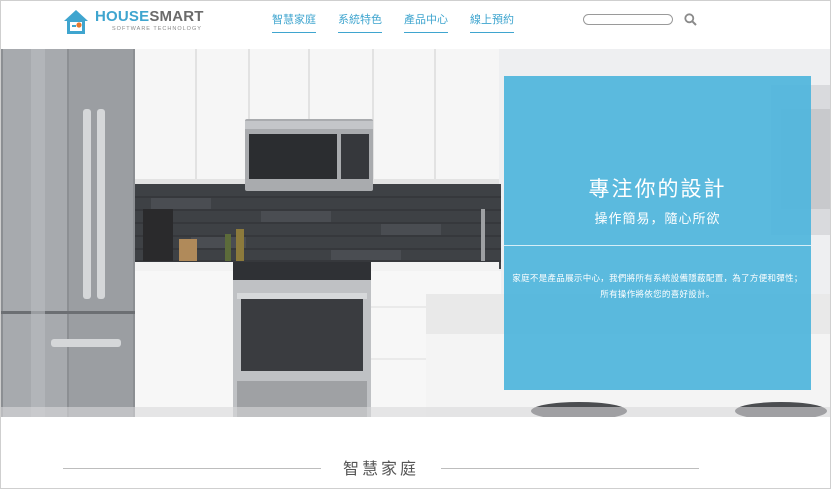 The image size is (831, 489). What do you see at coordinates (657, 189) in the screenshot?
I see `hero-title: 專注你的設計` at bounding box center [657, 189].